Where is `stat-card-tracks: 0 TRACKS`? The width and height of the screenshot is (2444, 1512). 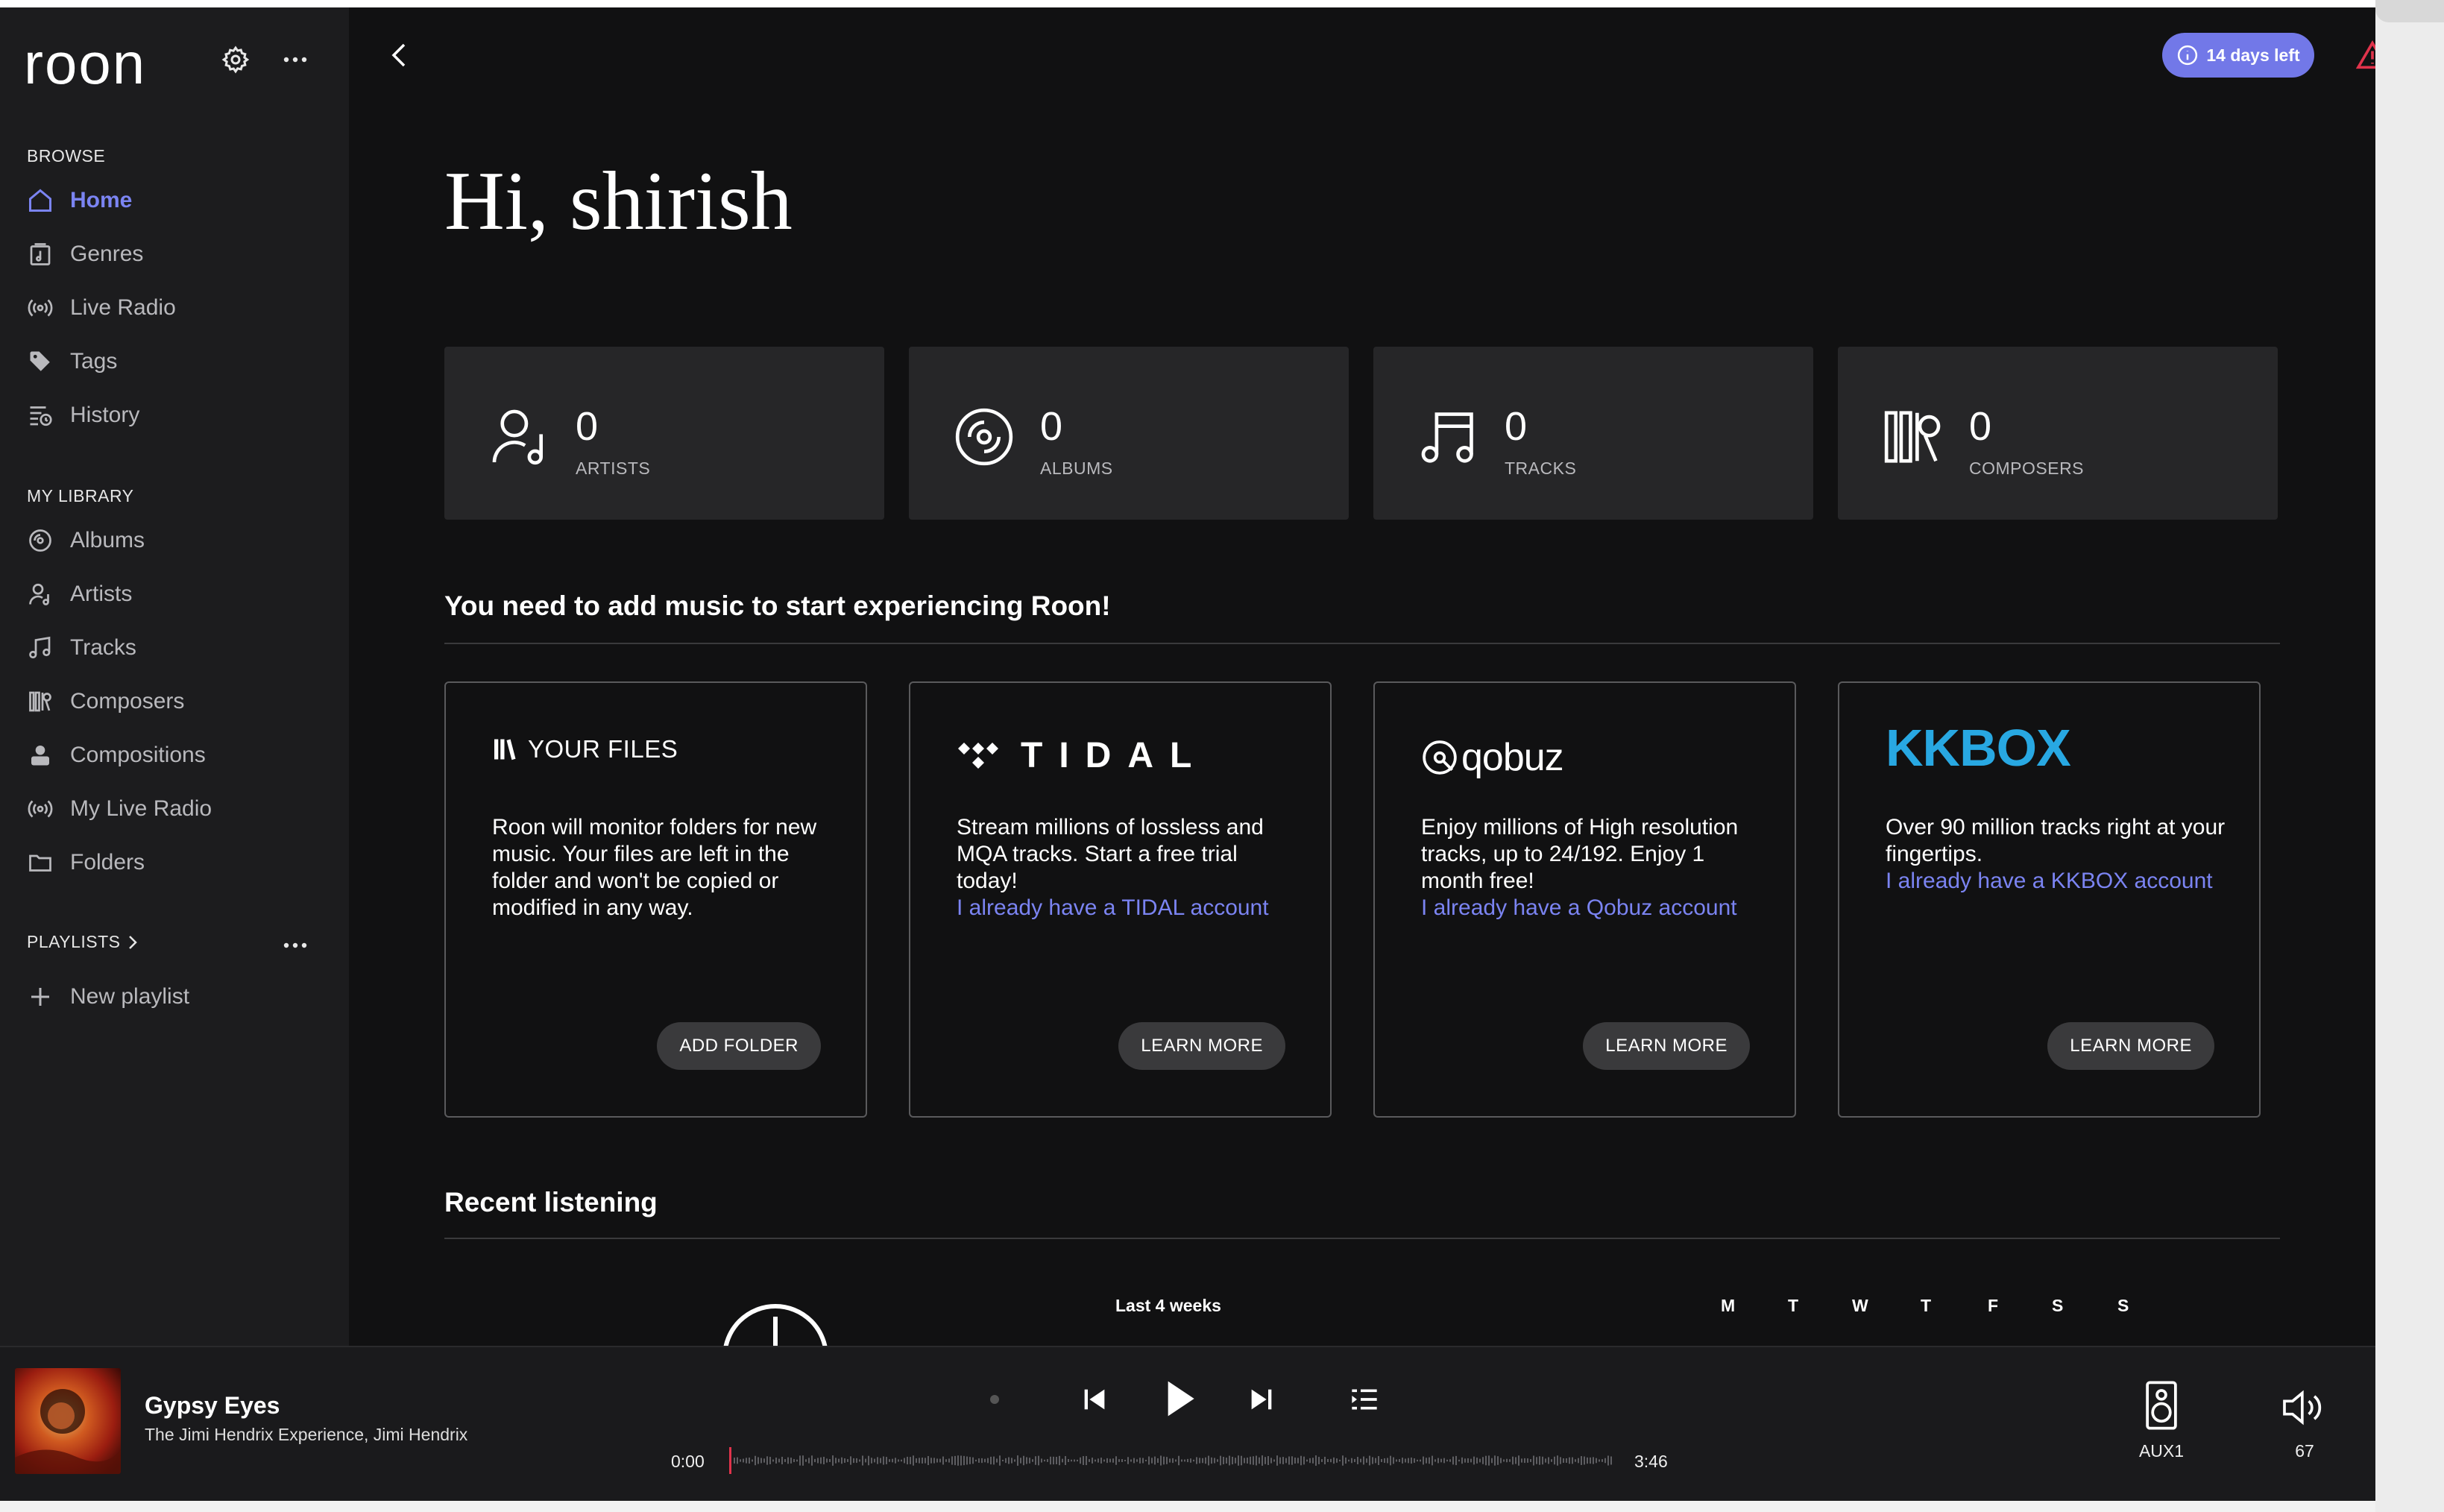 stat-card-tracks: 0 TRACKS is located at coordinates (1593, 433).